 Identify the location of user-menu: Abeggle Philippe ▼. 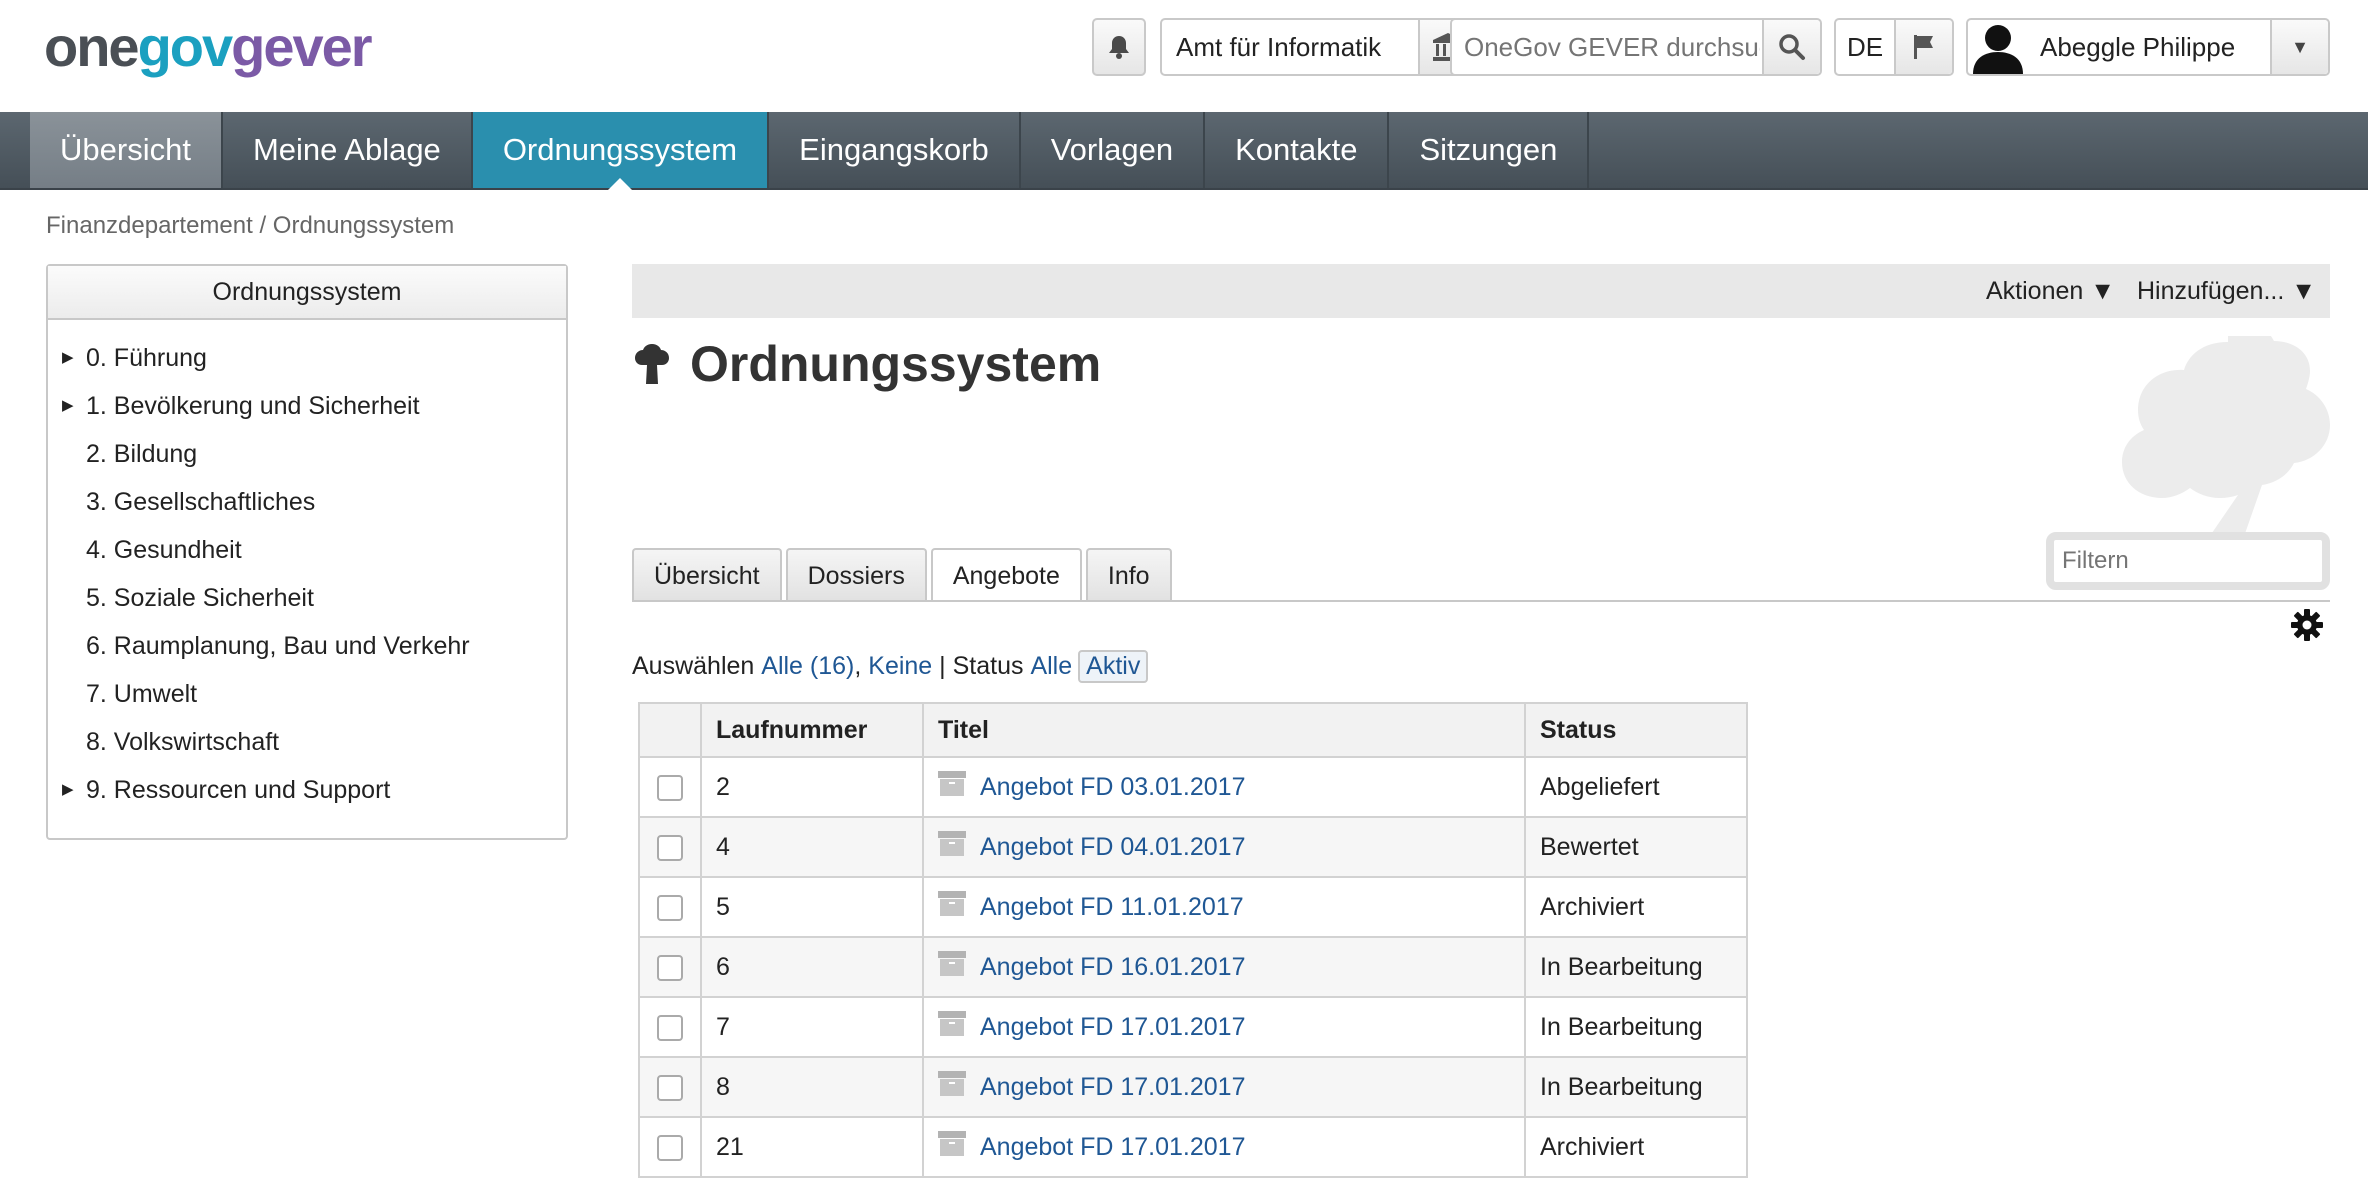
(2148, 47).